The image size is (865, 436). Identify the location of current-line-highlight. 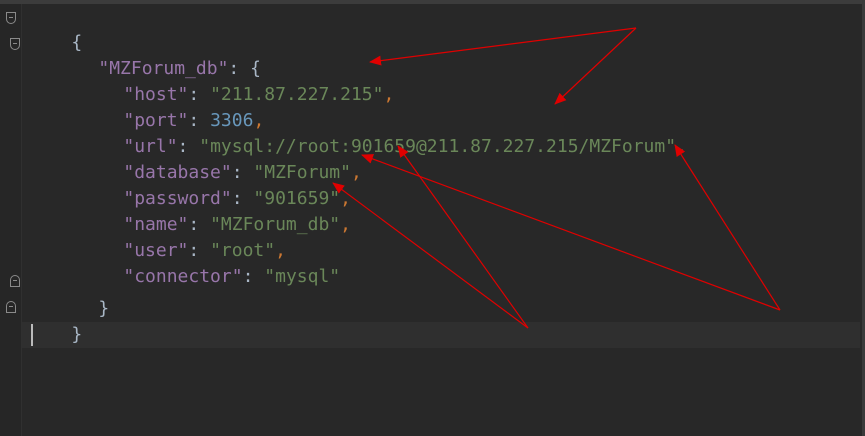
(441, 335).